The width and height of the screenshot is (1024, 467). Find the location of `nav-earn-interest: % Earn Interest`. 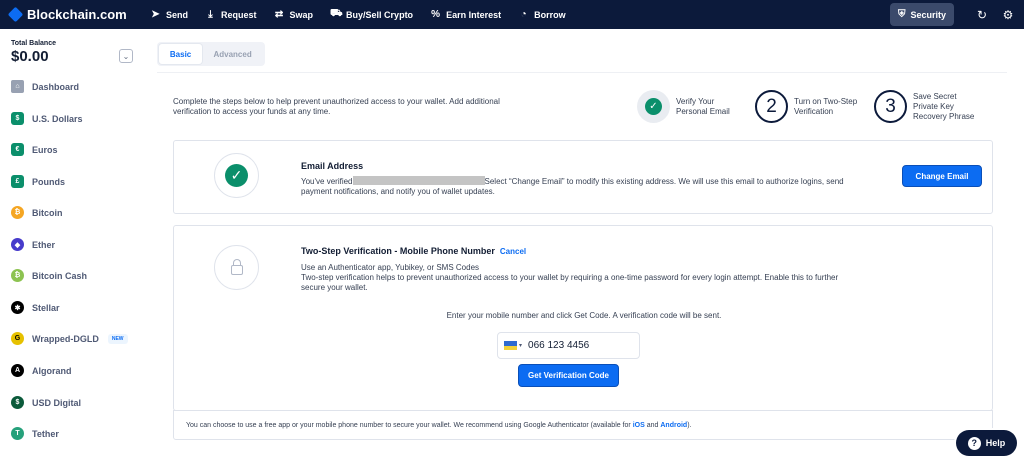

nav-earn-interest: % Earn Interest is located at coordinates (465, 14).